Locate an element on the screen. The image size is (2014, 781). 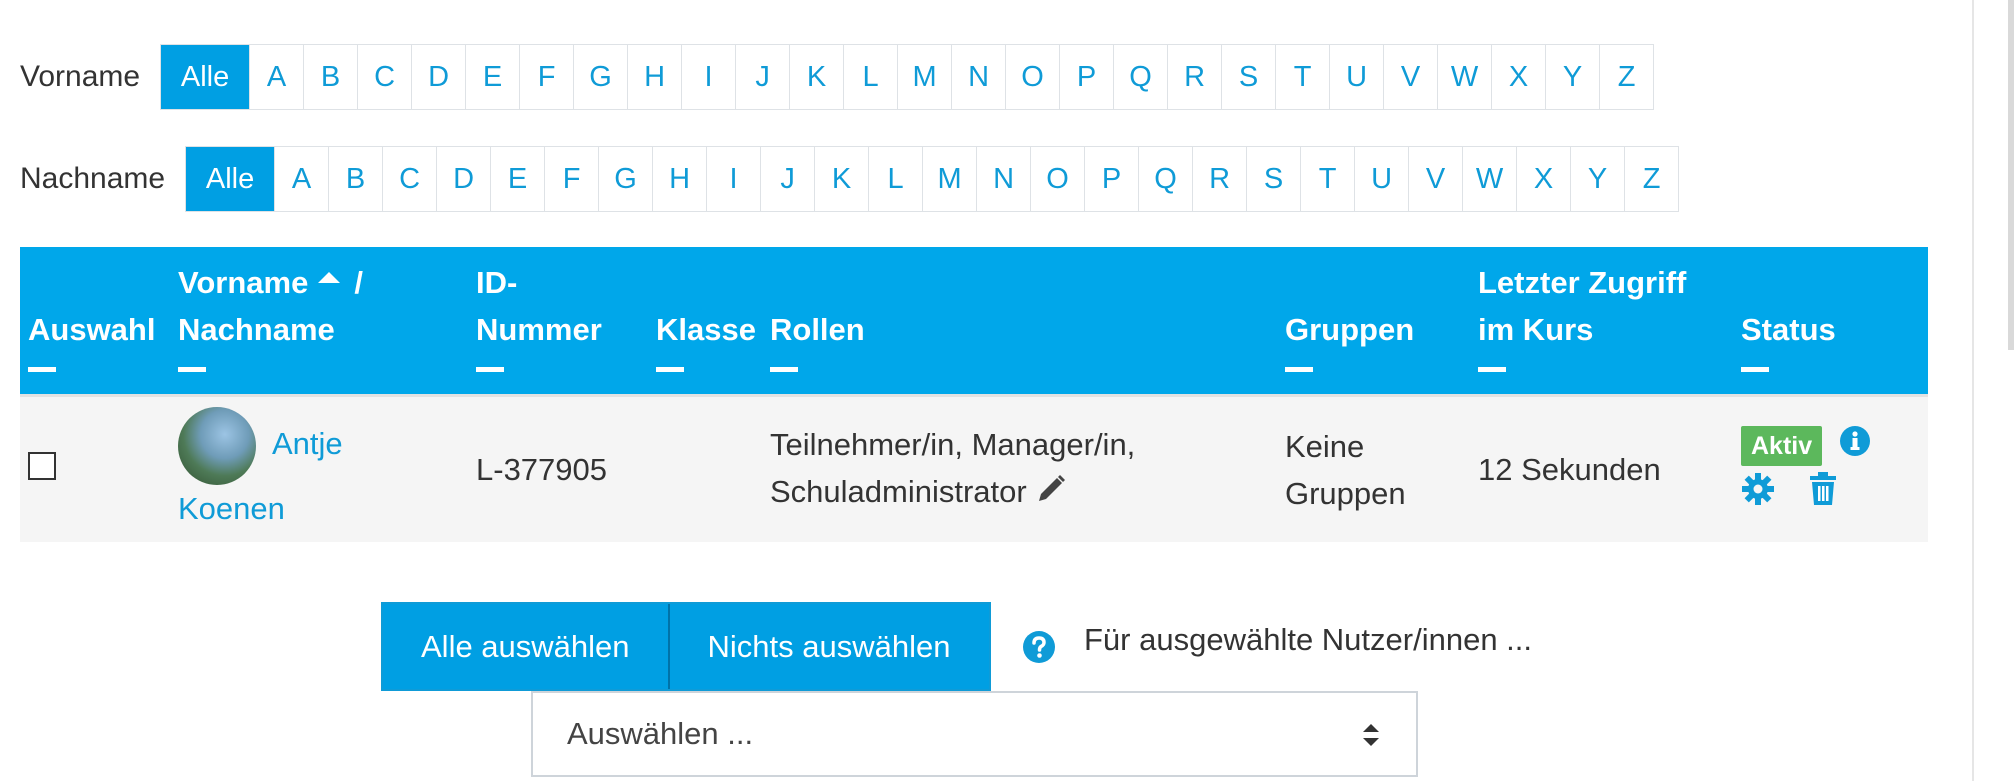
roles-line1: Teilnehmer/in, Manager/in, is located at coordinates (953, 445).